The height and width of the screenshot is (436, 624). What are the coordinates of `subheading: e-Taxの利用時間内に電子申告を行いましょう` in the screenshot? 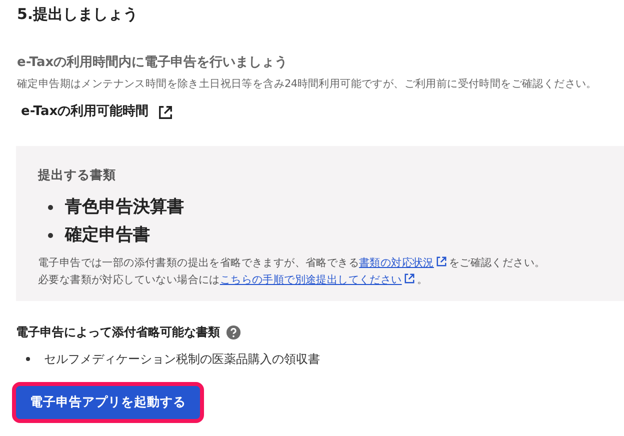 It's located at (152, 63).